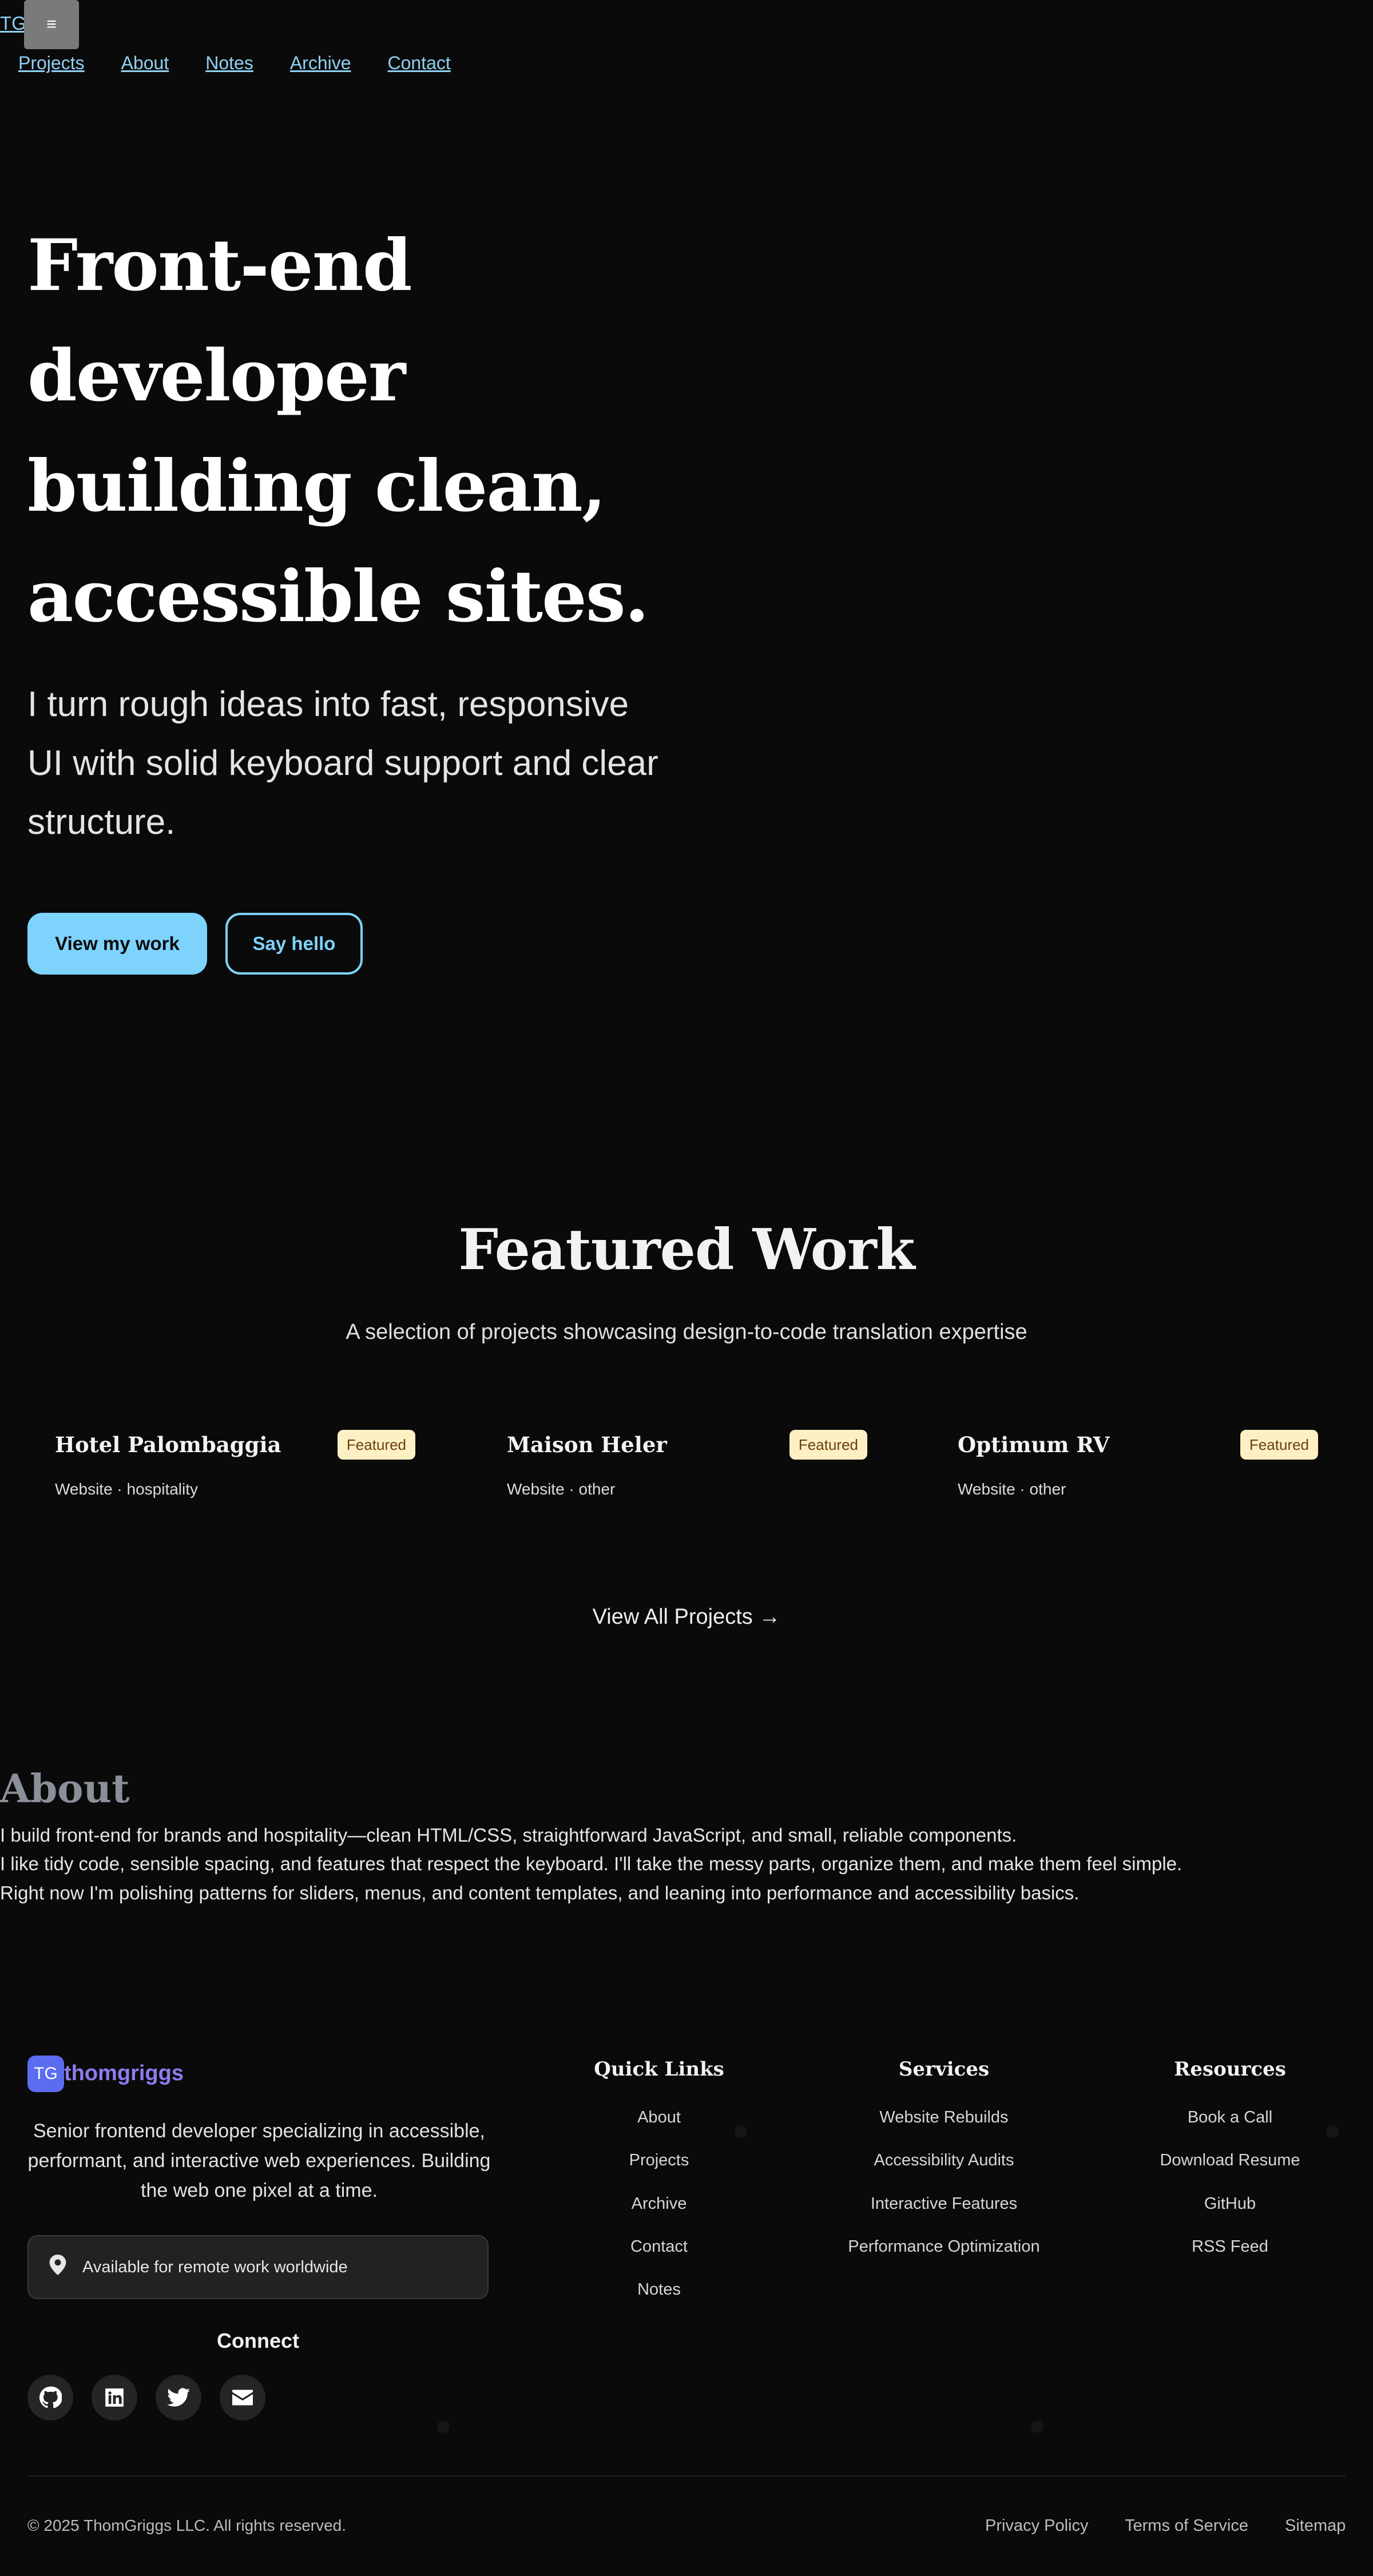  What do you see at coordinates (1034, 1444) in the screenshot?
I see `project-name: Optimum RV` at bounding box center [1034, 1444].